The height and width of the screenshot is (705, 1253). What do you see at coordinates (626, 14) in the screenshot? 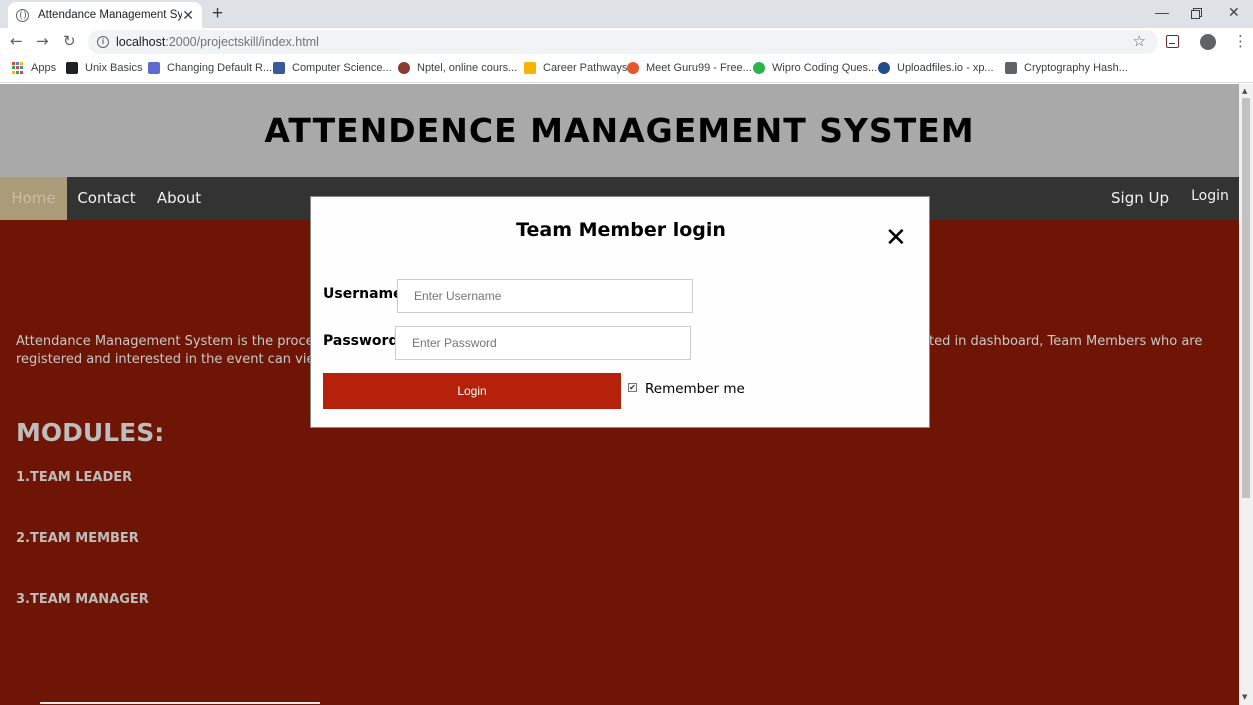
I see `tab-strip: Attendance Management System ✕ + — ✕` at bounding box center [626, 14].